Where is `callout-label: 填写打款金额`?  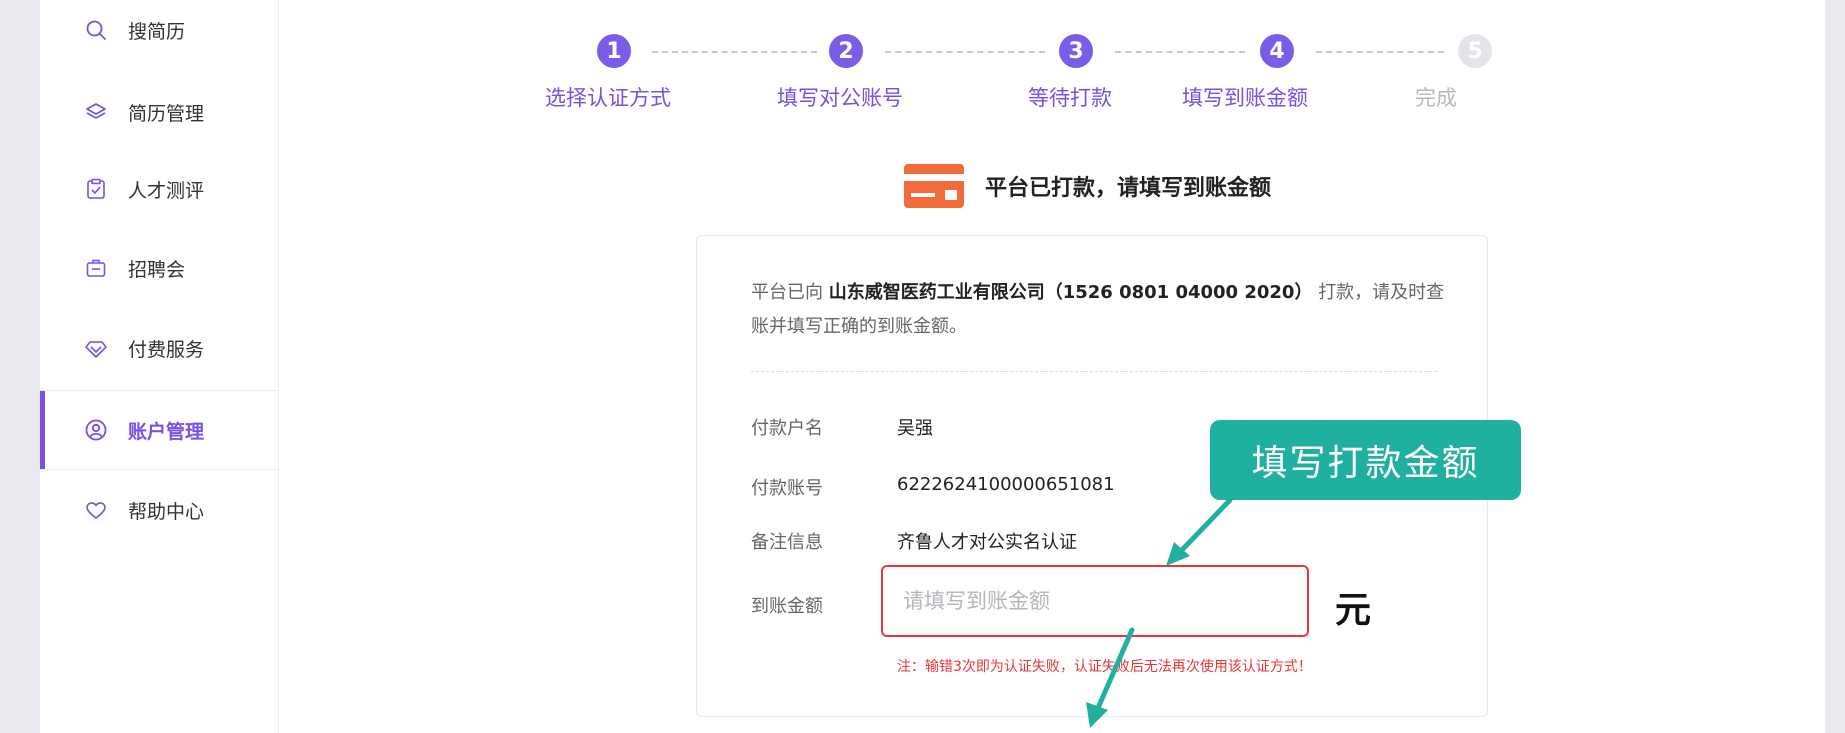 callout-label: 填写打款金额 is located at coordinates (1365, 460).